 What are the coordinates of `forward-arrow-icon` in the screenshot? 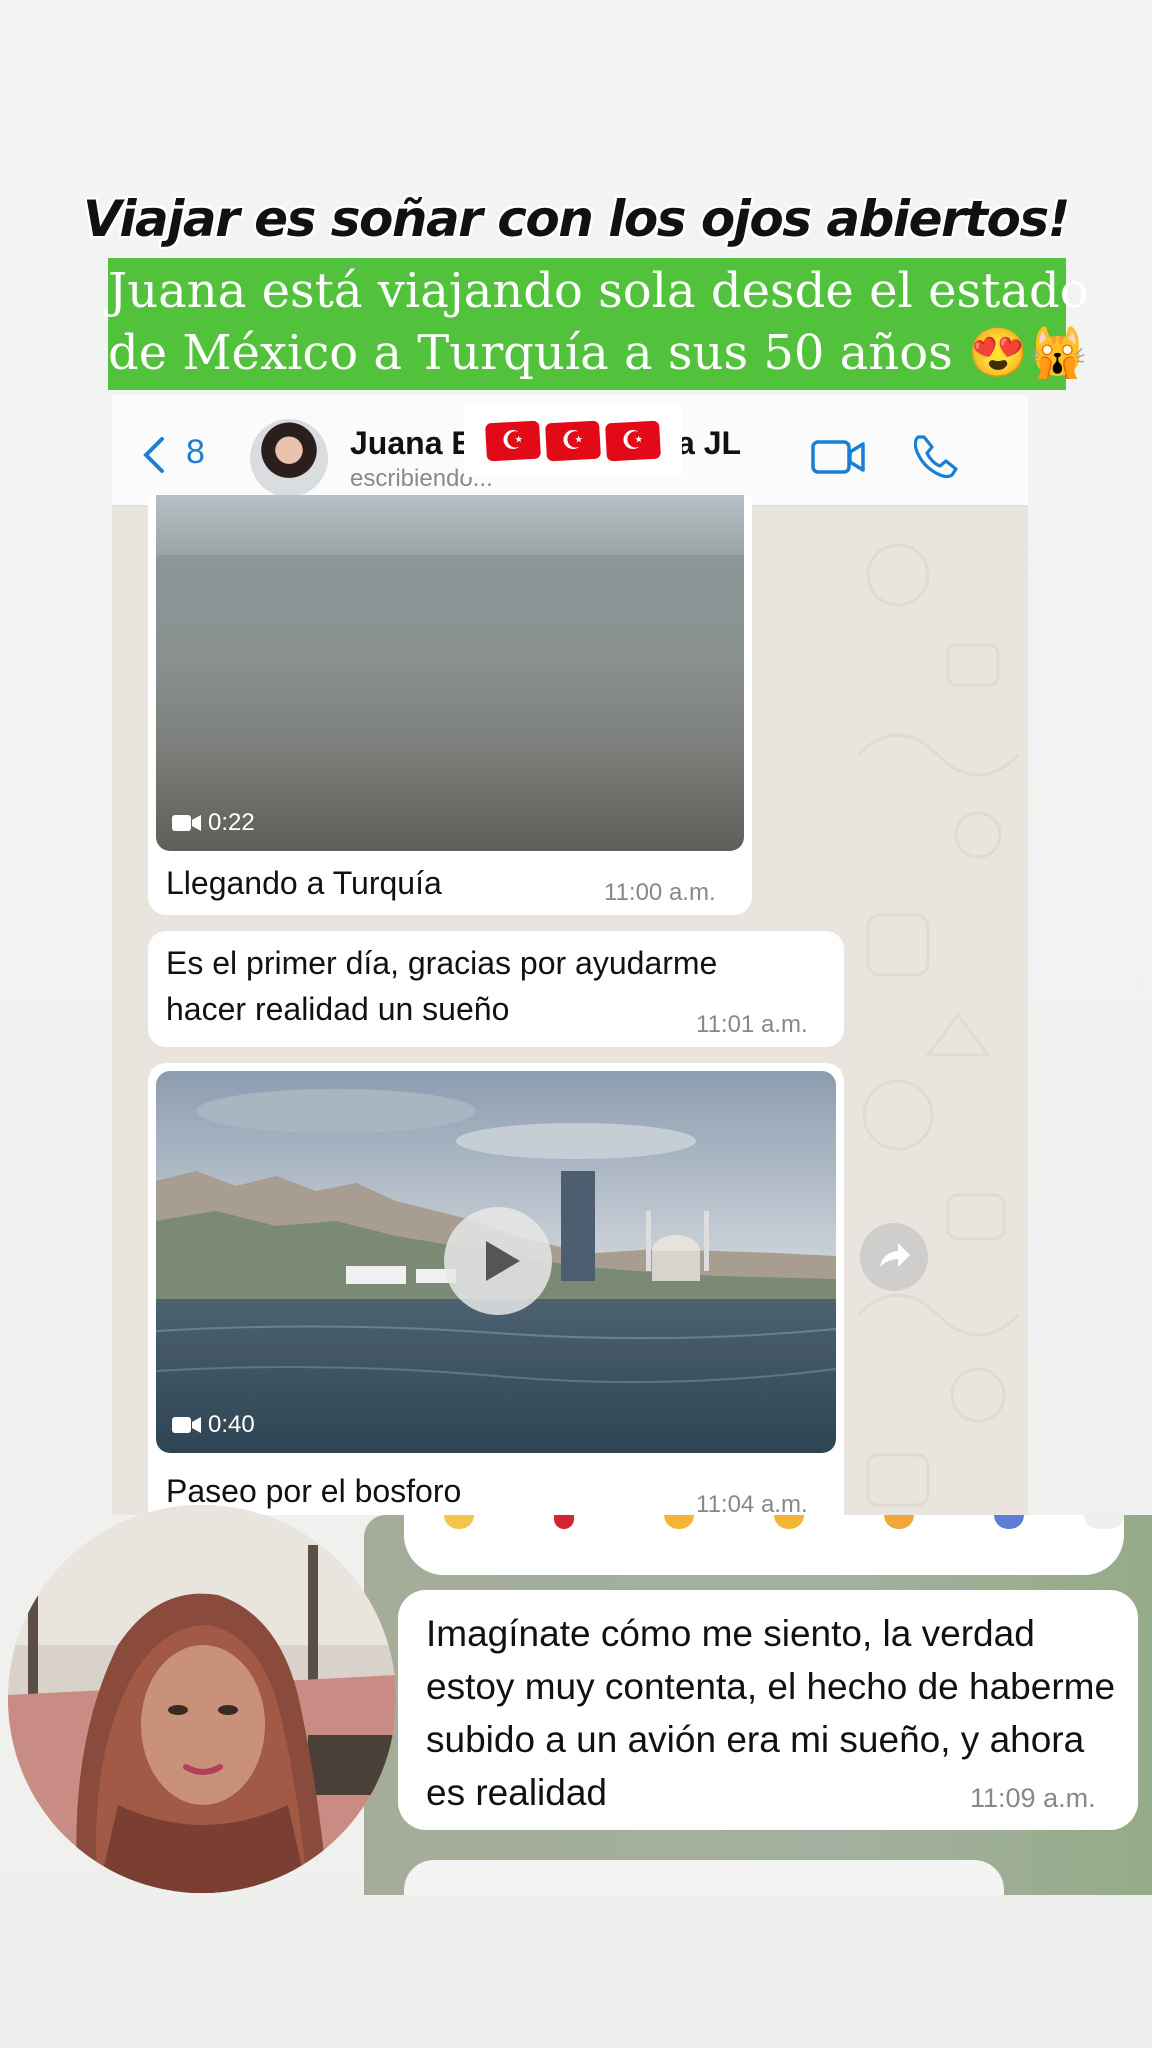 It's located at (895, 1255).